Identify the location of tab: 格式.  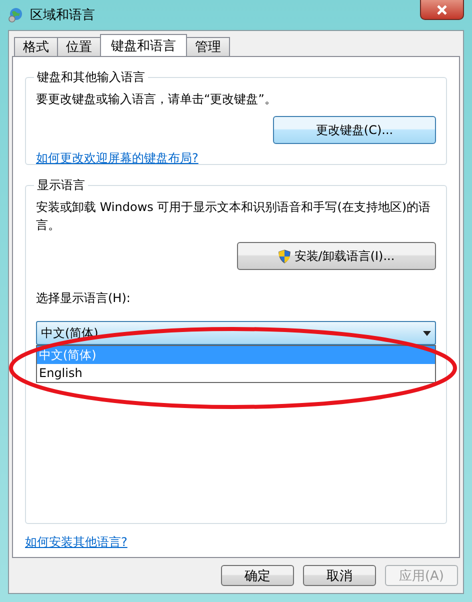
(36, 46).